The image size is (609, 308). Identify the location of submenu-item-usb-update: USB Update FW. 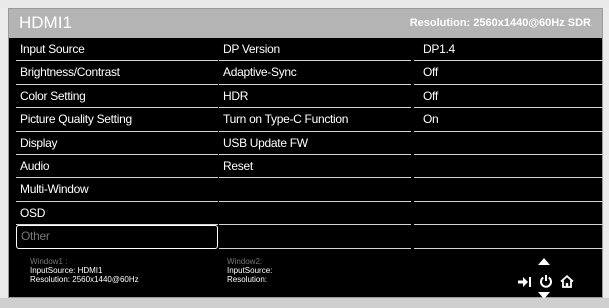
(315, 143).